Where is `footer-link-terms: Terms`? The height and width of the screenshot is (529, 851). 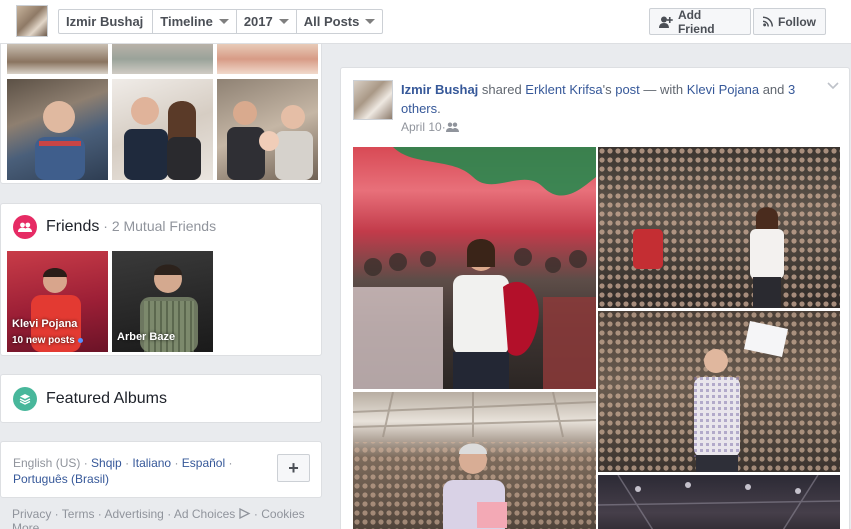 footer-link-terms: Terms is located at coordinates (78, 514).